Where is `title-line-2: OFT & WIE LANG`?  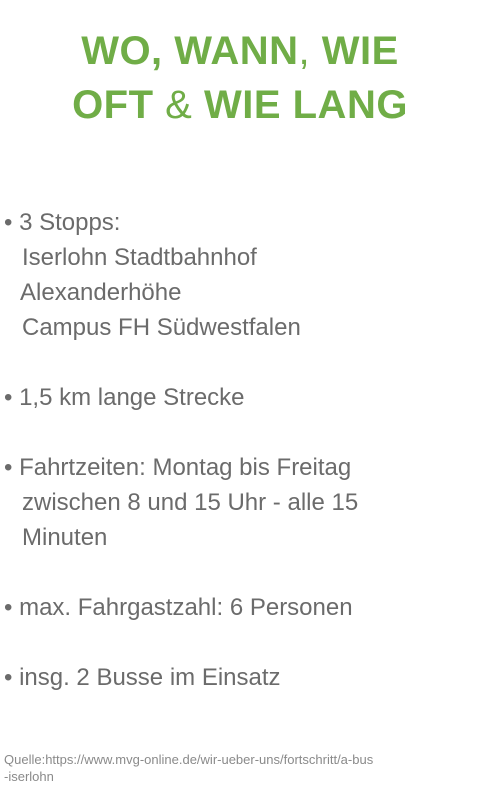
title-line-2: OFT & WIE LANG is located at coordinates (240, 105).